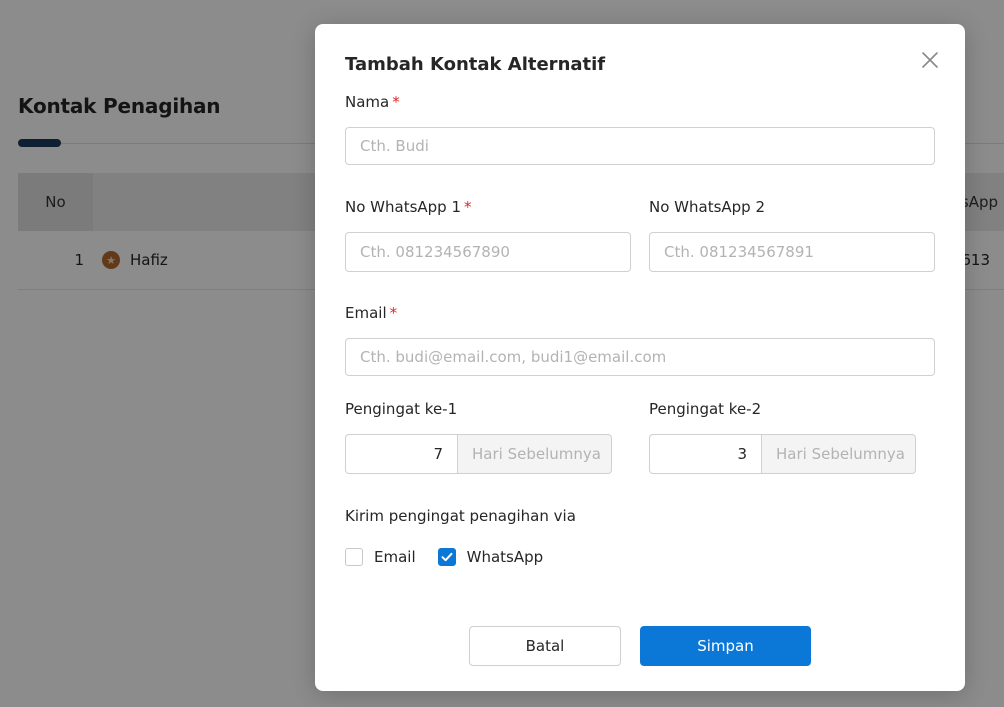 The image size is (1004, 707). What do you see at coordinates (401, 409) in the screenshot?
I see `reminder-1-label: Pengingat ke-1` at bounding box center [401, 409].